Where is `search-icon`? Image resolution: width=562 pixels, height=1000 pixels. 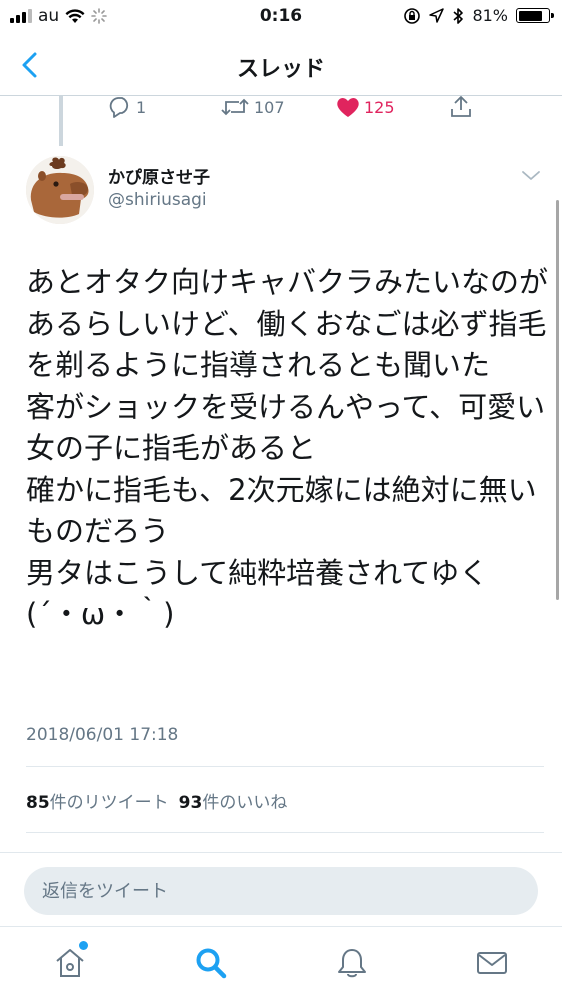 search-icon is located at coordinates (211, 963).